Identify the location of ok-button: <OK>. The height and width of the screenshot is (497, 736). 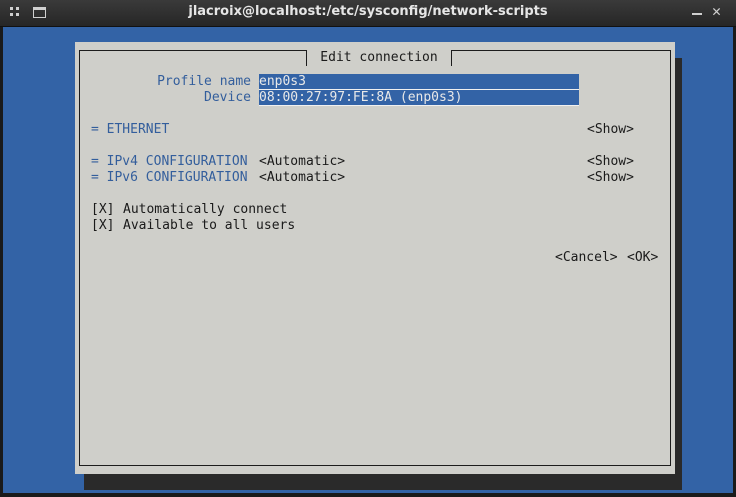
(642, 258).